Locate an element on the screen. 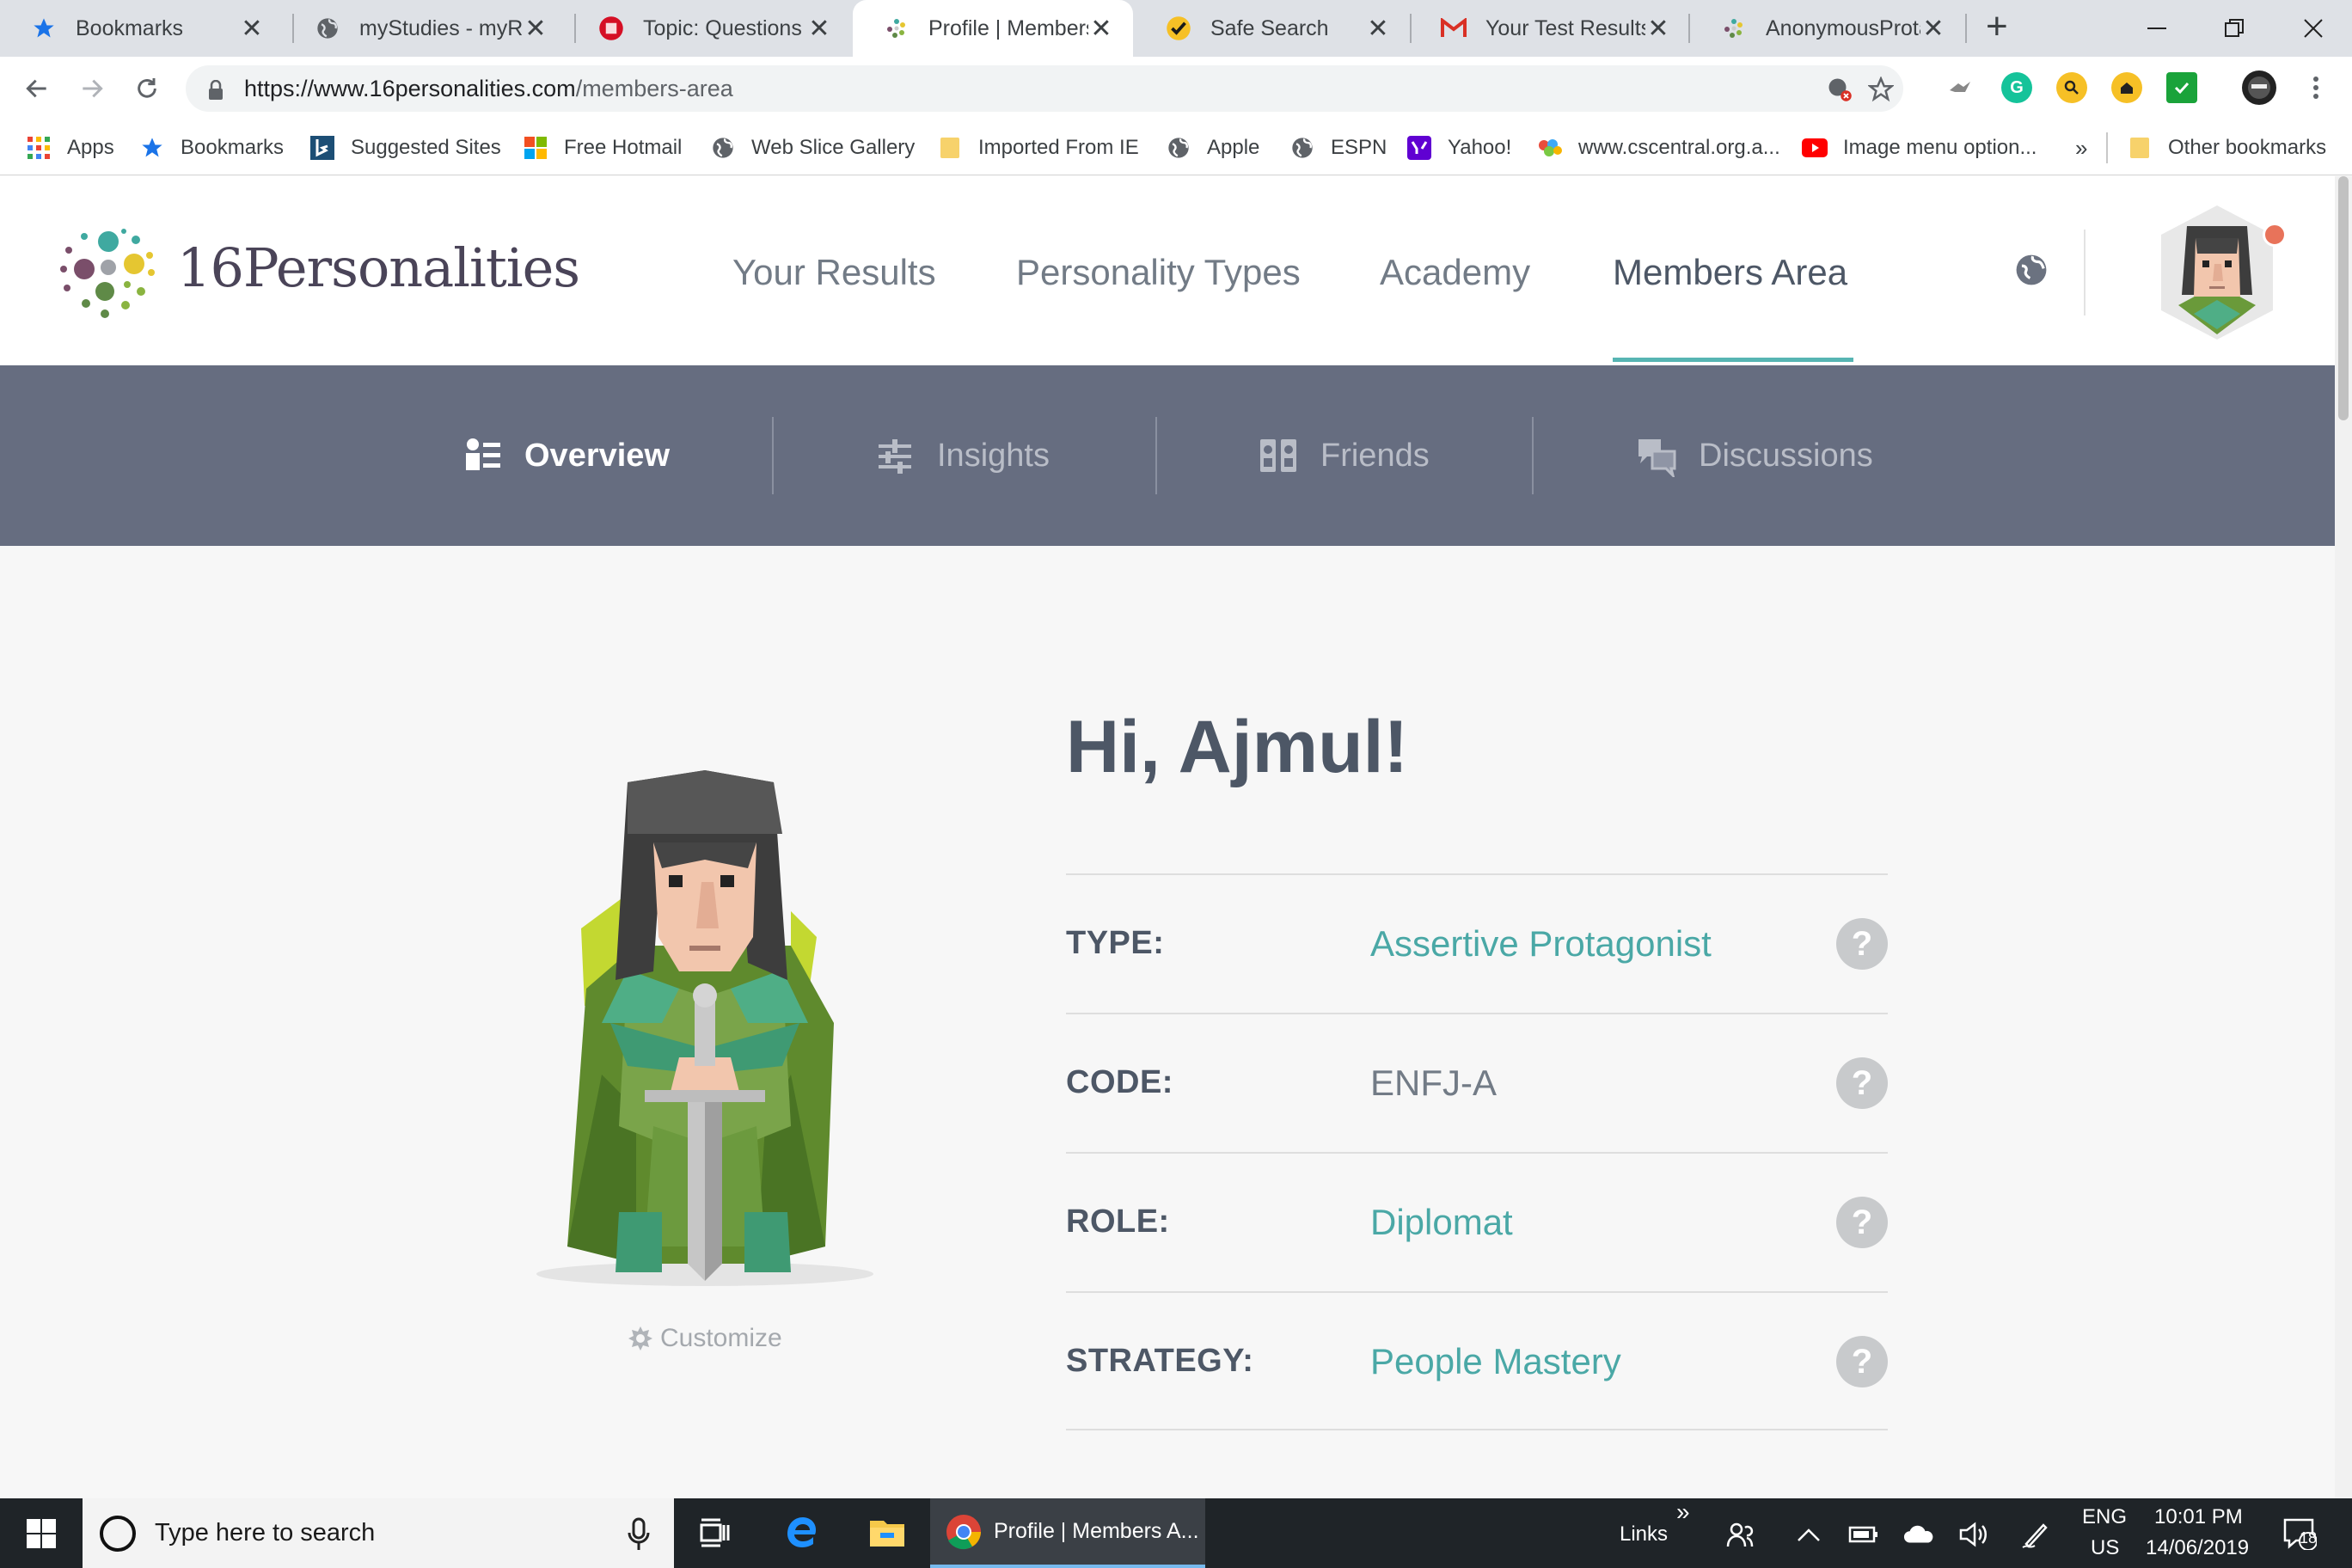 This screenshot has width=2352, height=1568. checkmark-extension-icon is located at coordinates (2181, 87).